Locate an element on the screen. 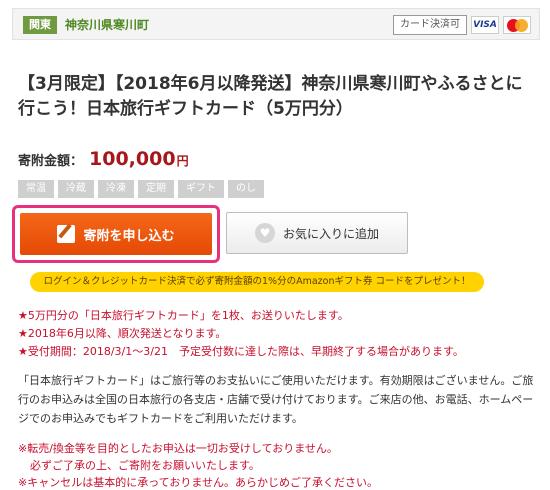  note-line: ★2018年6月以降、順次発送となります。 is located at coordinates (122, 333).